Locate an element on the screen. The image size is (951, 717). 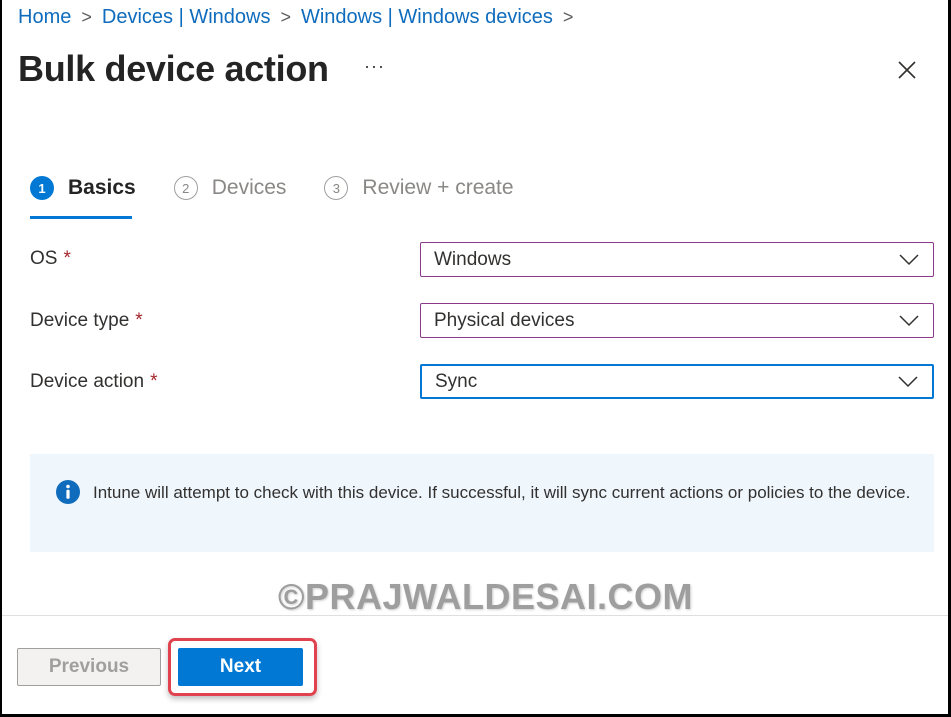
tab-review-create: 3 Review + create is located at coordinates (419, 188).